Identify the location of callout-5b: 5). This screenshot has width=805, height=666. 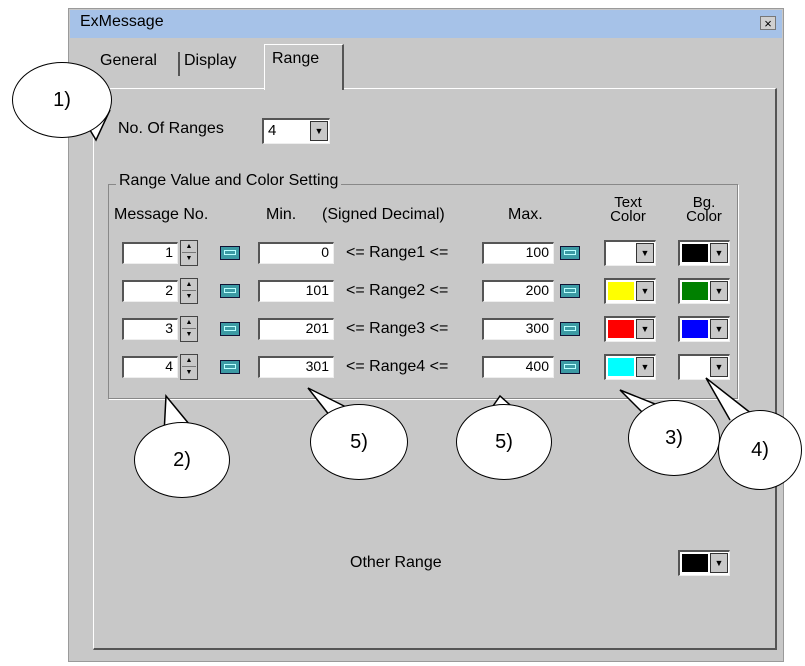
(504, 442).